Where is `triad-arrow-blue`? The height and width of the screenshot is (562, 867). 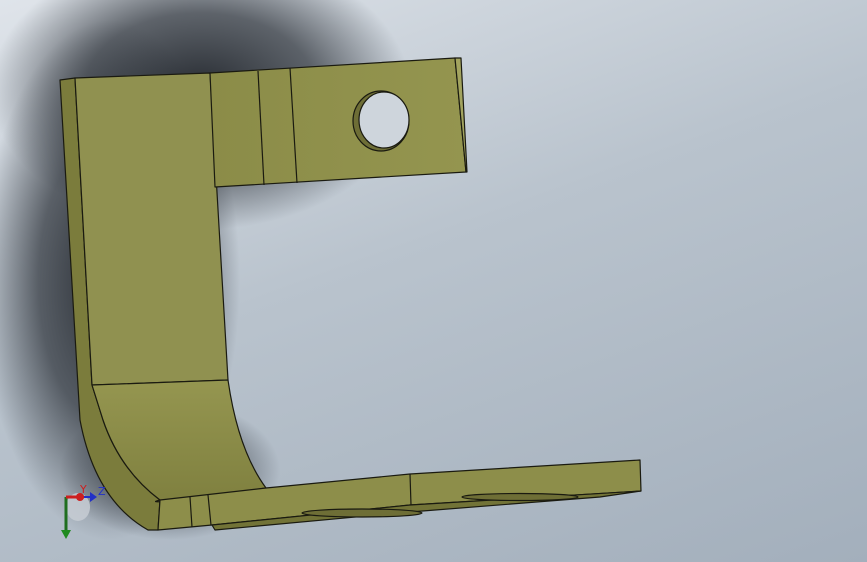
triad-arrow-blue is located at coordinates (93, 497).